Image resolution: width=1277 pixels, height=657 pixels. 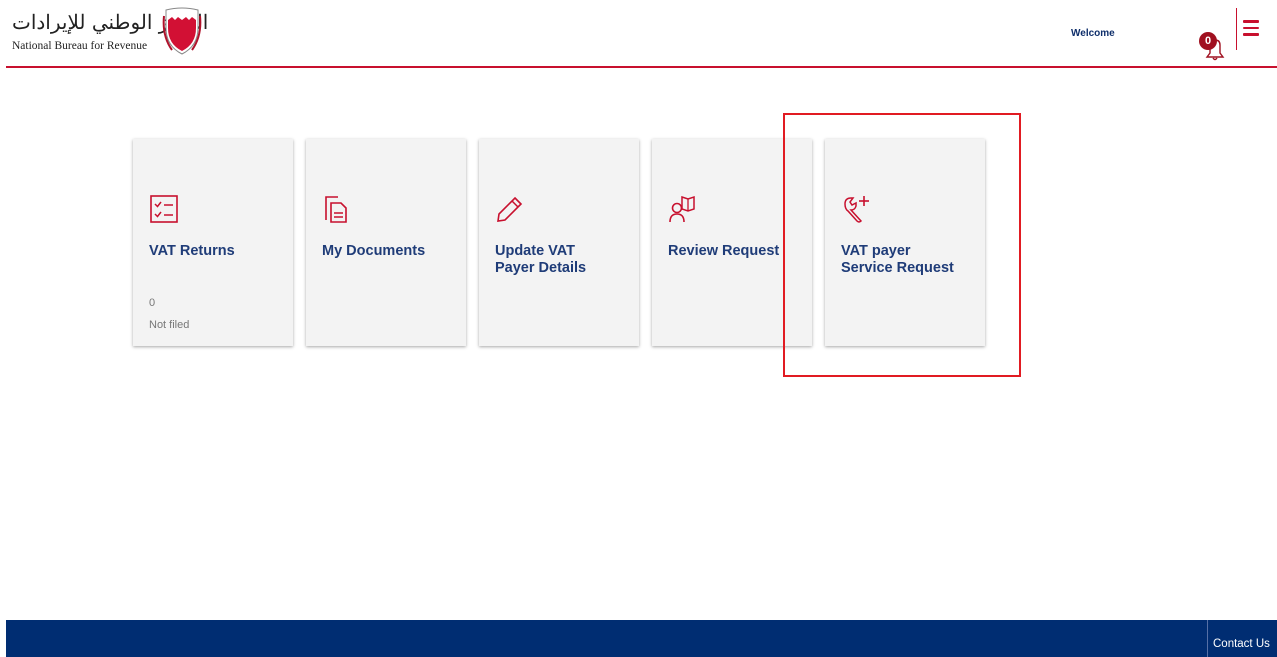 What do you see at coordinates (897, 259) in the screenshot?
I see `tile-title: VAT payer Service Request` at bounding box center [897, 259].